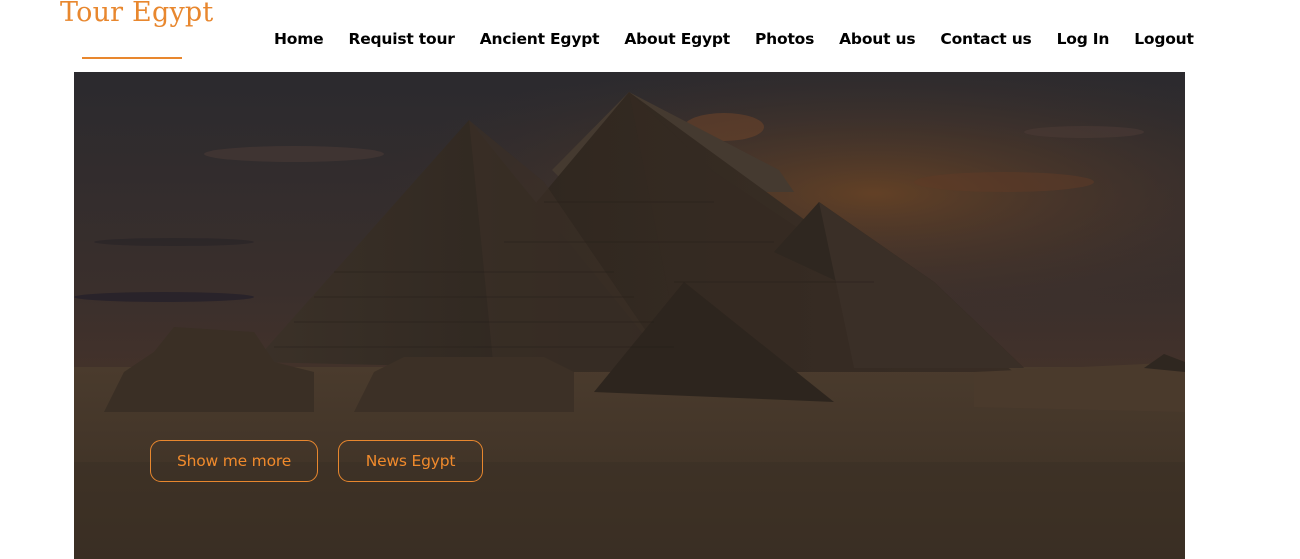  I want to click on nav-contact-us: Contact us, so click(985, 39).